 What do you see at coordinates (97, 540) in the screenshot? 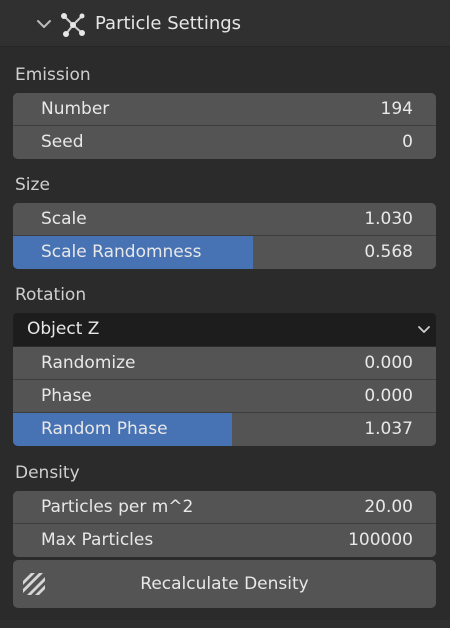
I see `max-particles-label: Max Particles` at bounding box center [97, 540].